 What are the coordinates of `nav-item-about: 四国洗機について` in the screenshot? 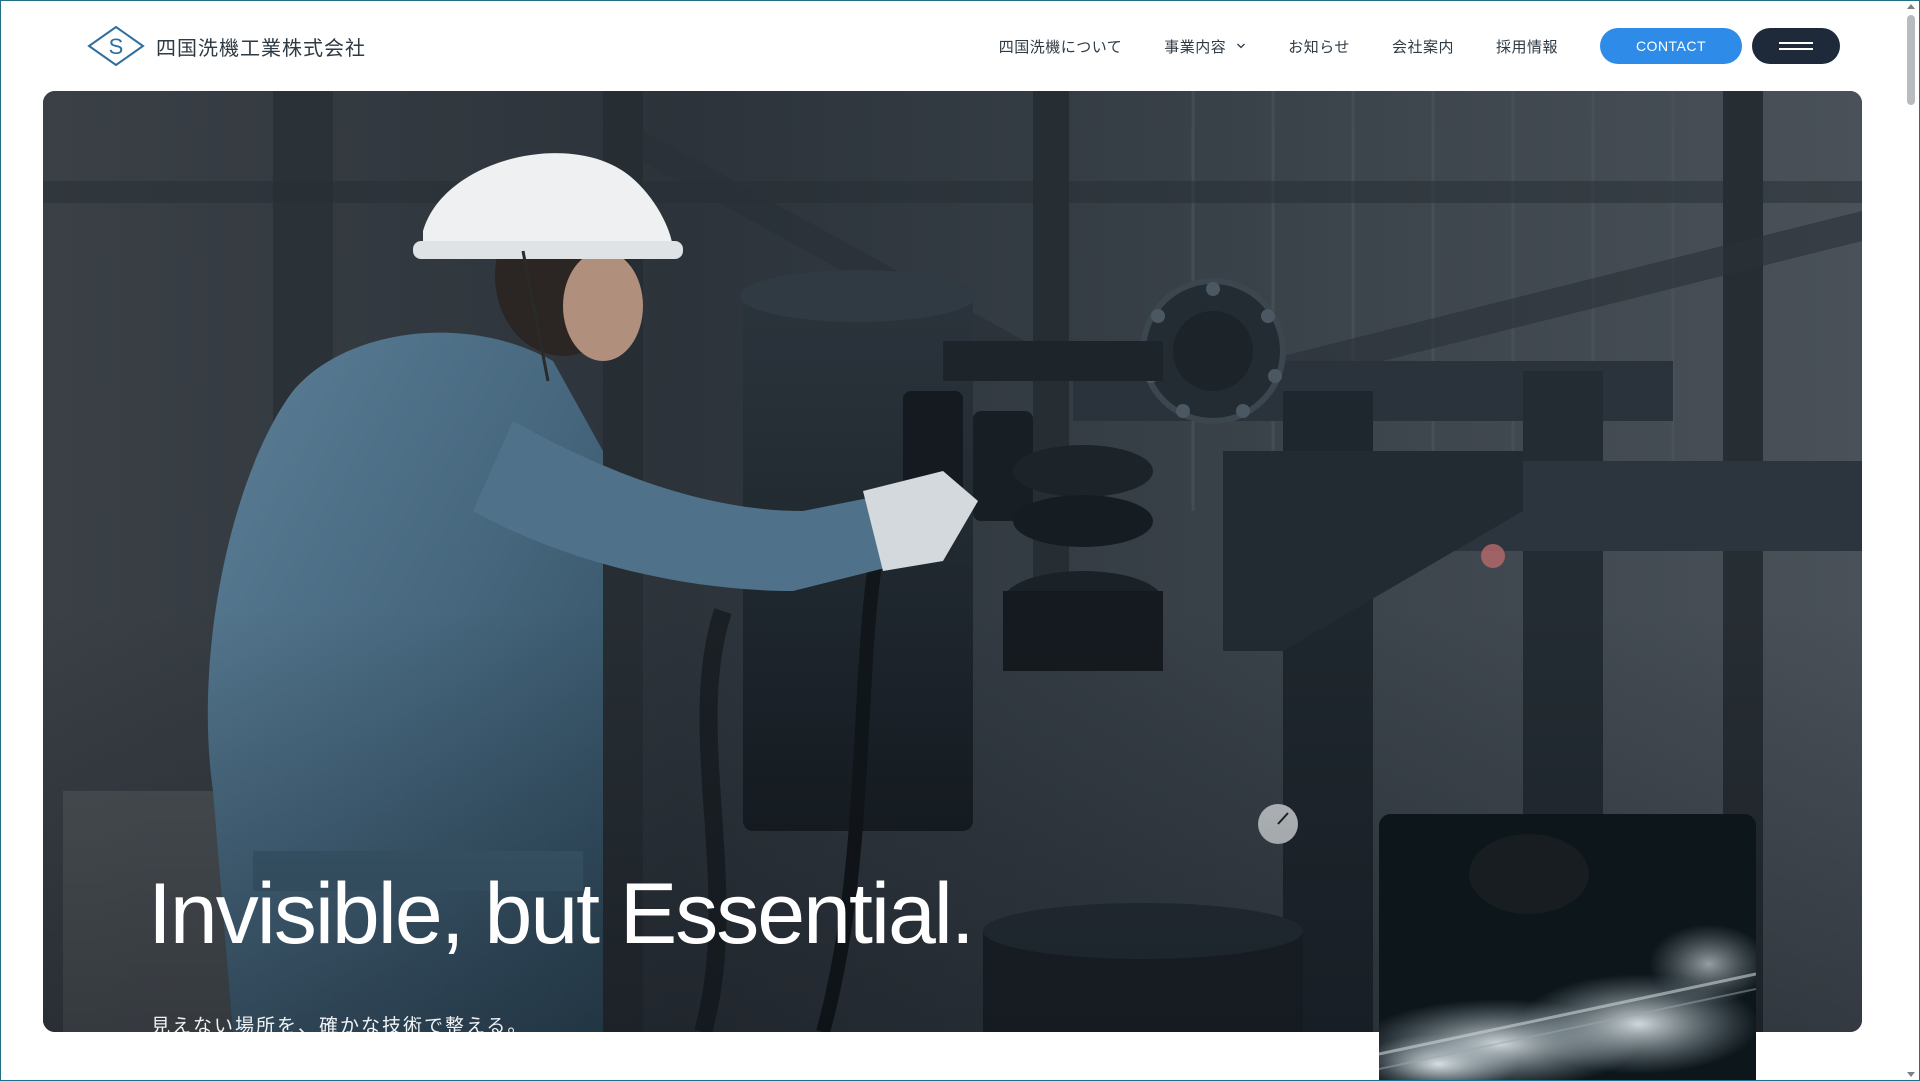 It's located at (1061, 46).